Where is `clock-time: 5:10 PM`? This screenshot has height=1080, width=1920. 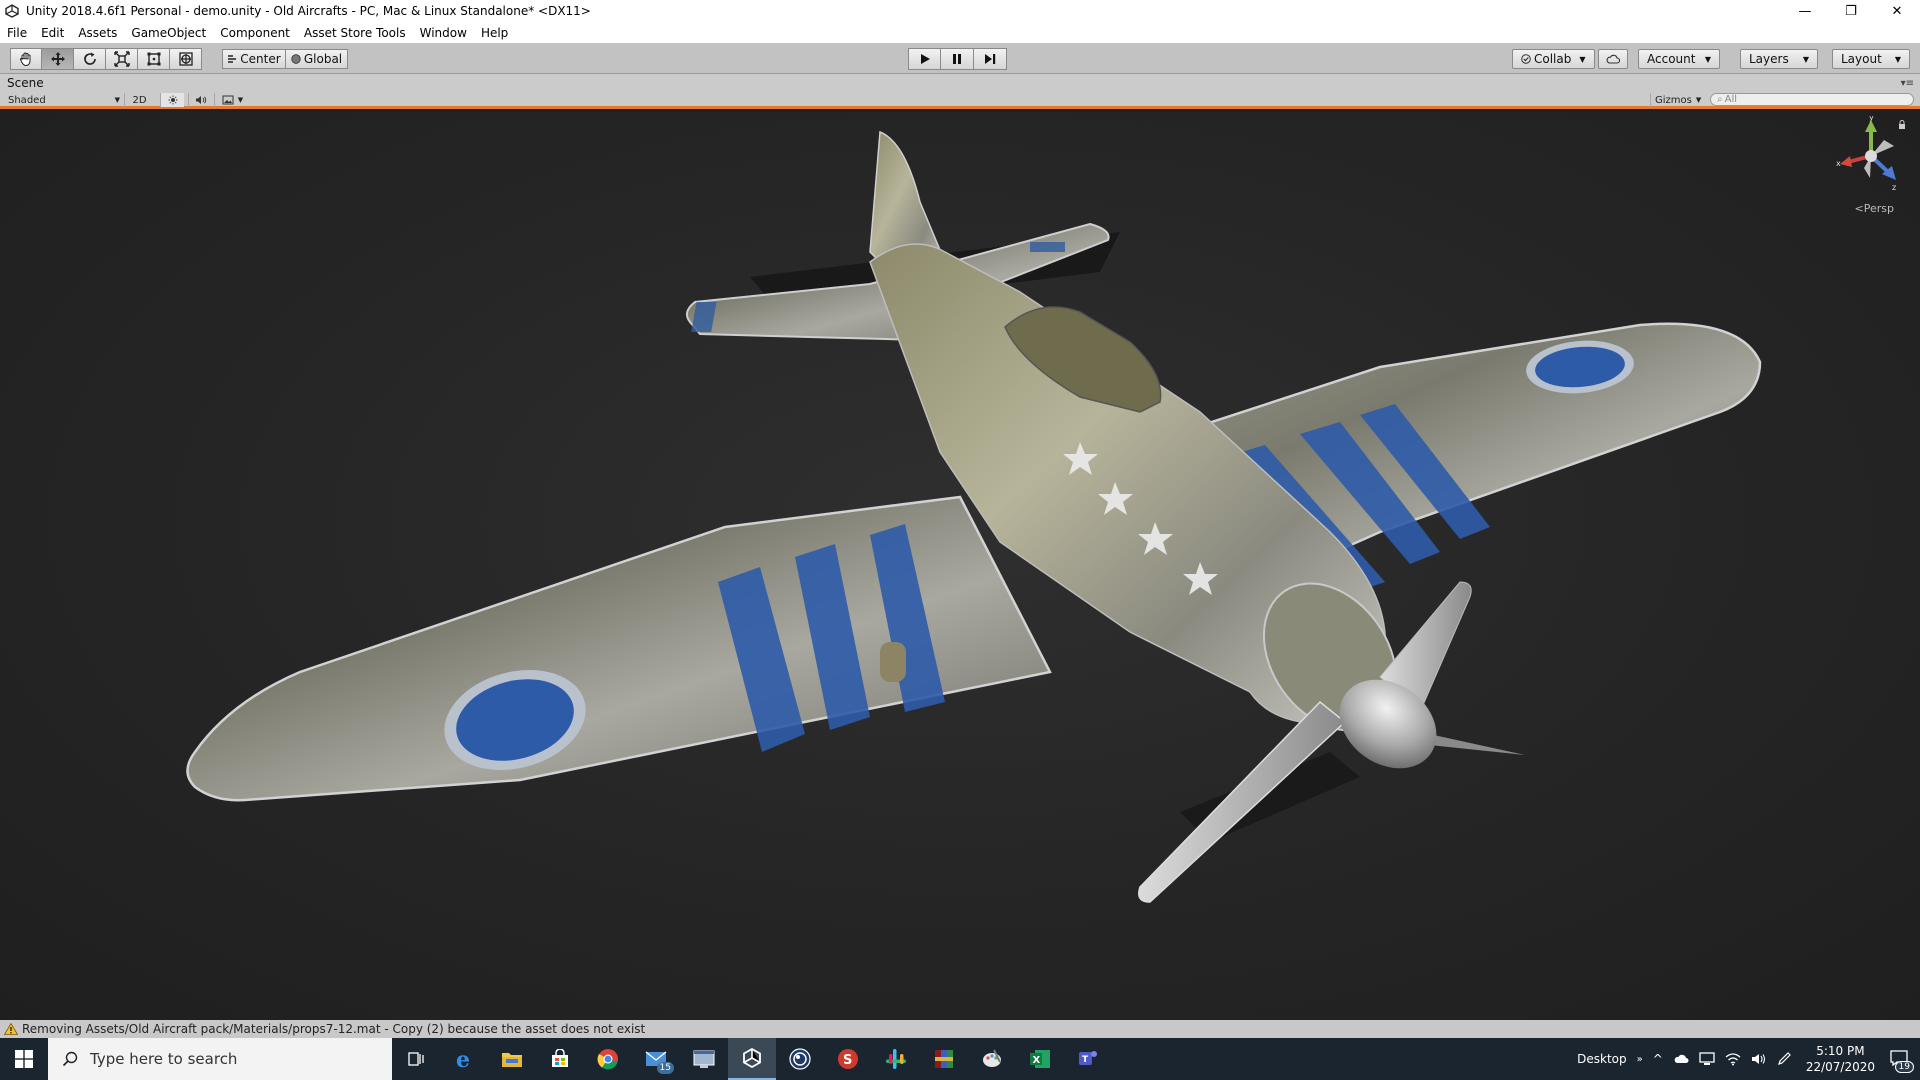
clock-time: 5:10 PM is located at coordinates (1840, 1051).